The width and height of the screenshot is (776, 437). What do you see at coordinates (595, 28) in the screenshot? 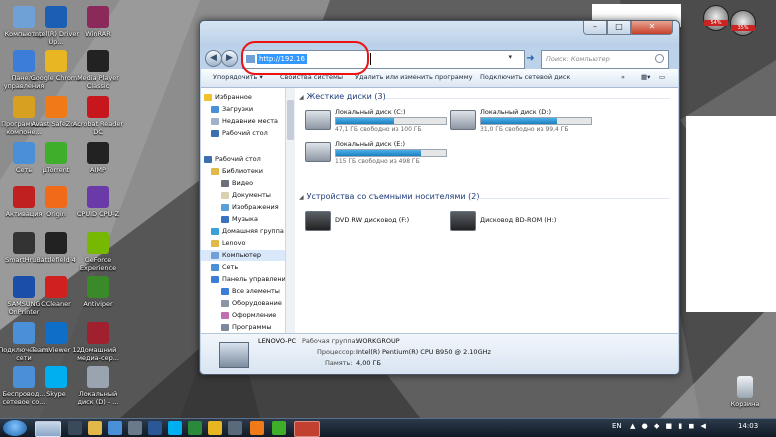
I see `minimize-button: –` at bounding box center [595, 28].